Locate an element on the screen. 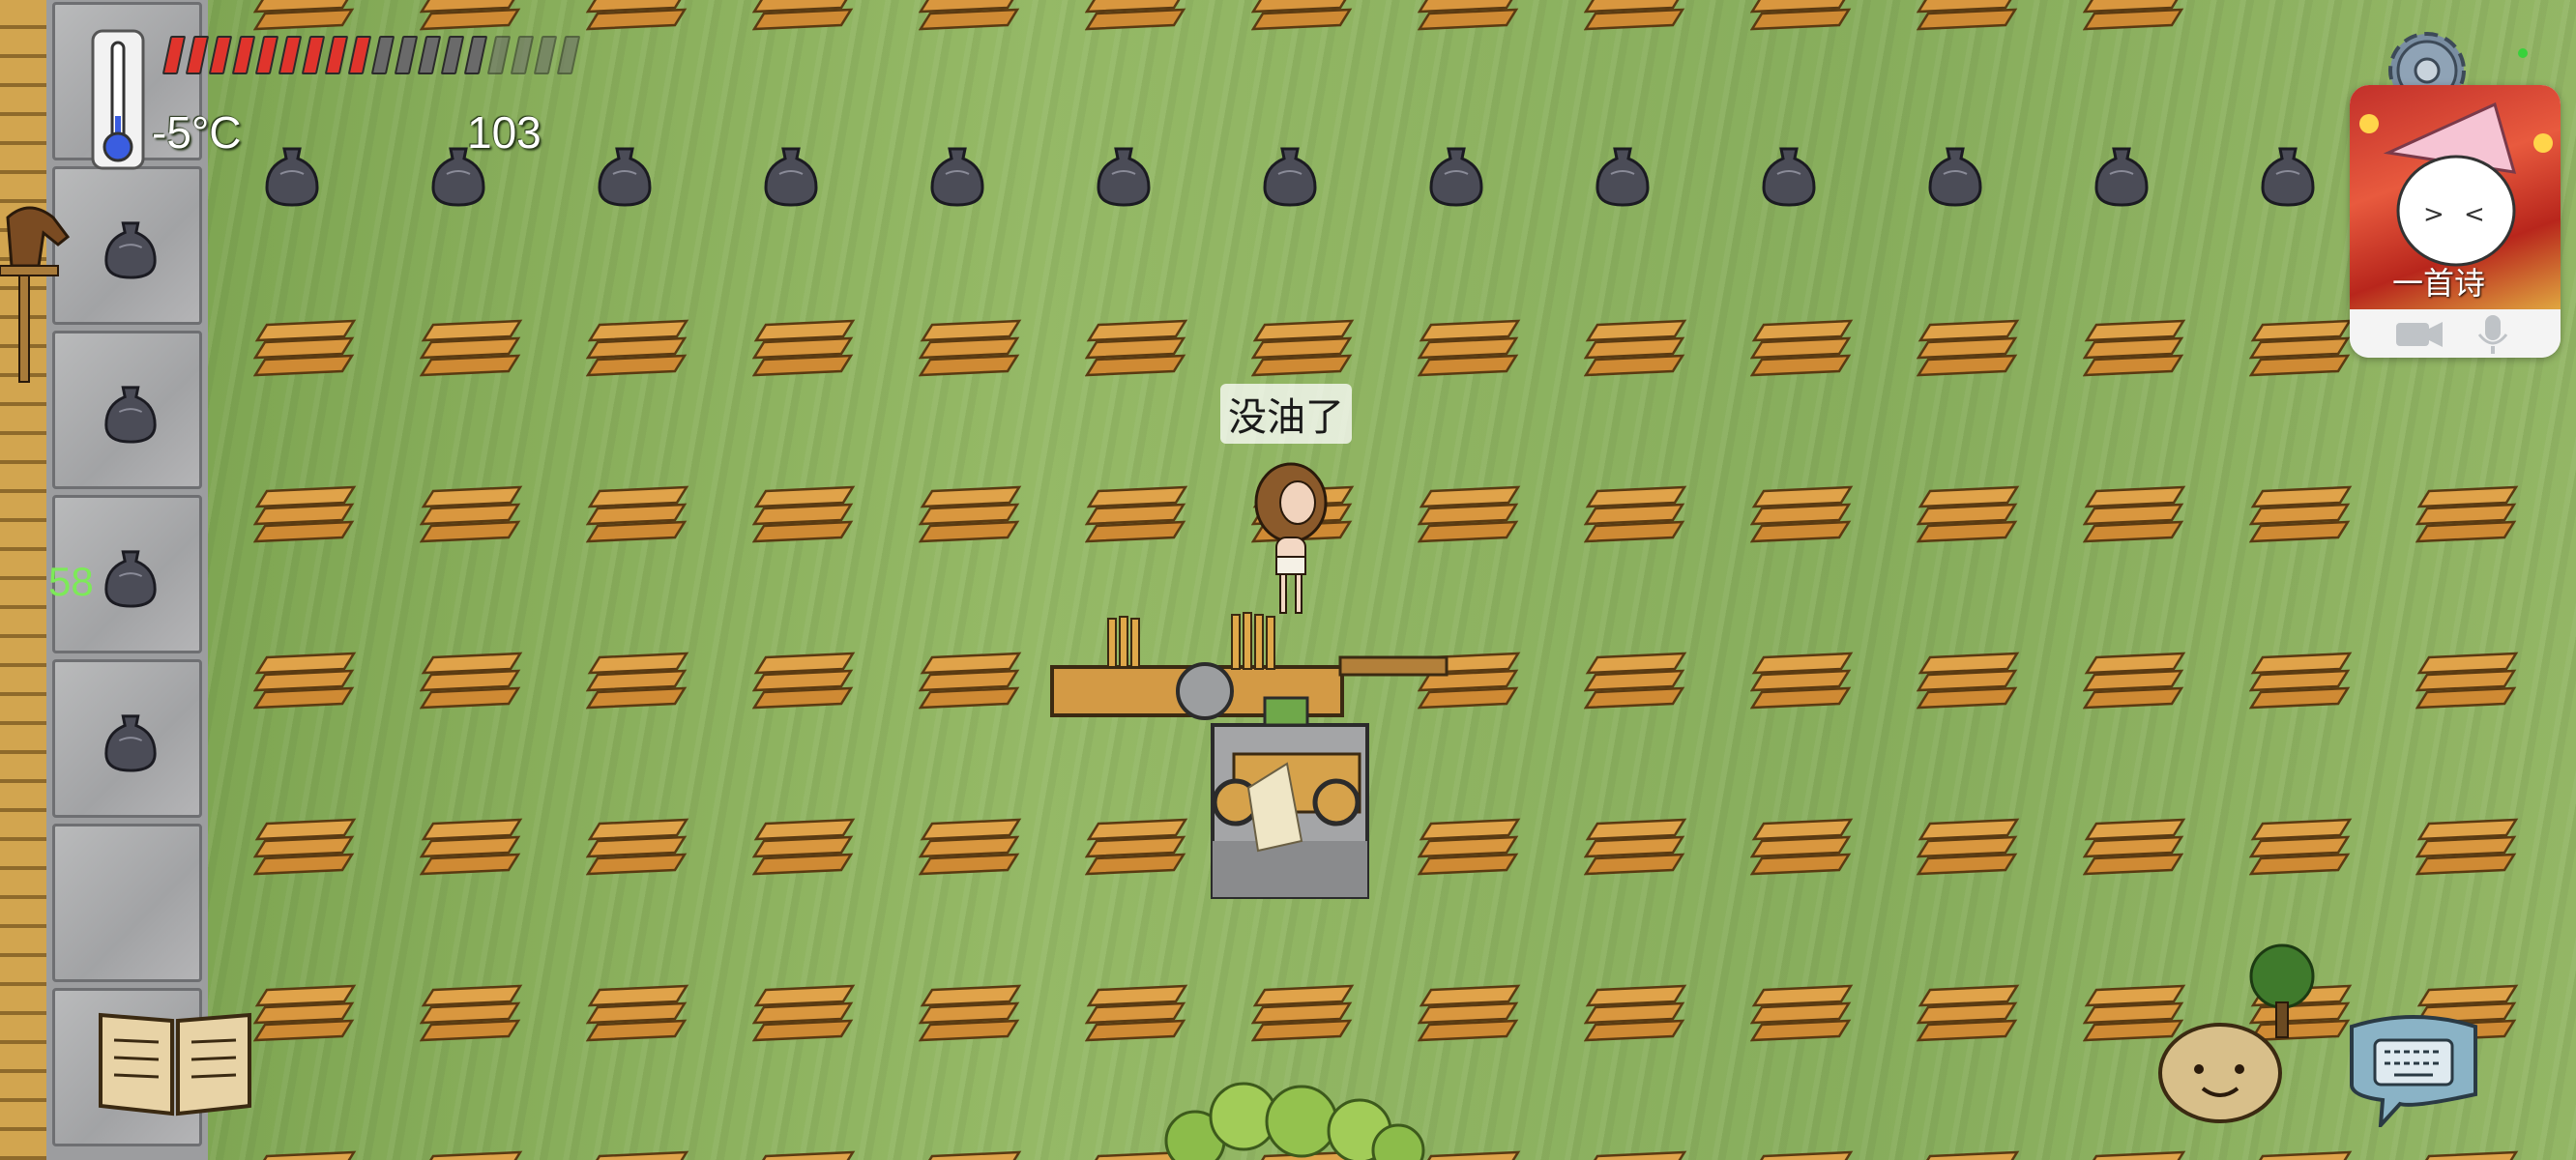 This screenshot has height=1160, width=2576. video-call-overlay: > < 一首诗 is located at coordinates (2455, 221).